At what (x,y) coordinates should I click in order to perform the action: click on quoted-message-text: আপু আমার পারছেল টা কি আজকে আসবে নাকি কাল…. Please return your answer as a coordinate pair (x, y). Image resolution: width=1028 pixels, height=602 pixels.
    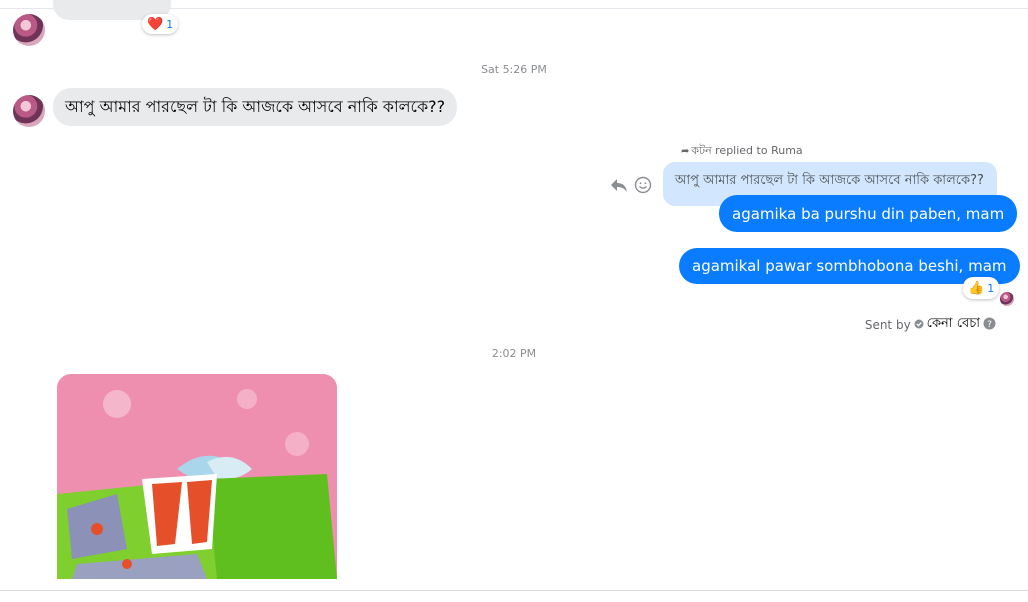
    Looking at the image, I should click on (829, 180).